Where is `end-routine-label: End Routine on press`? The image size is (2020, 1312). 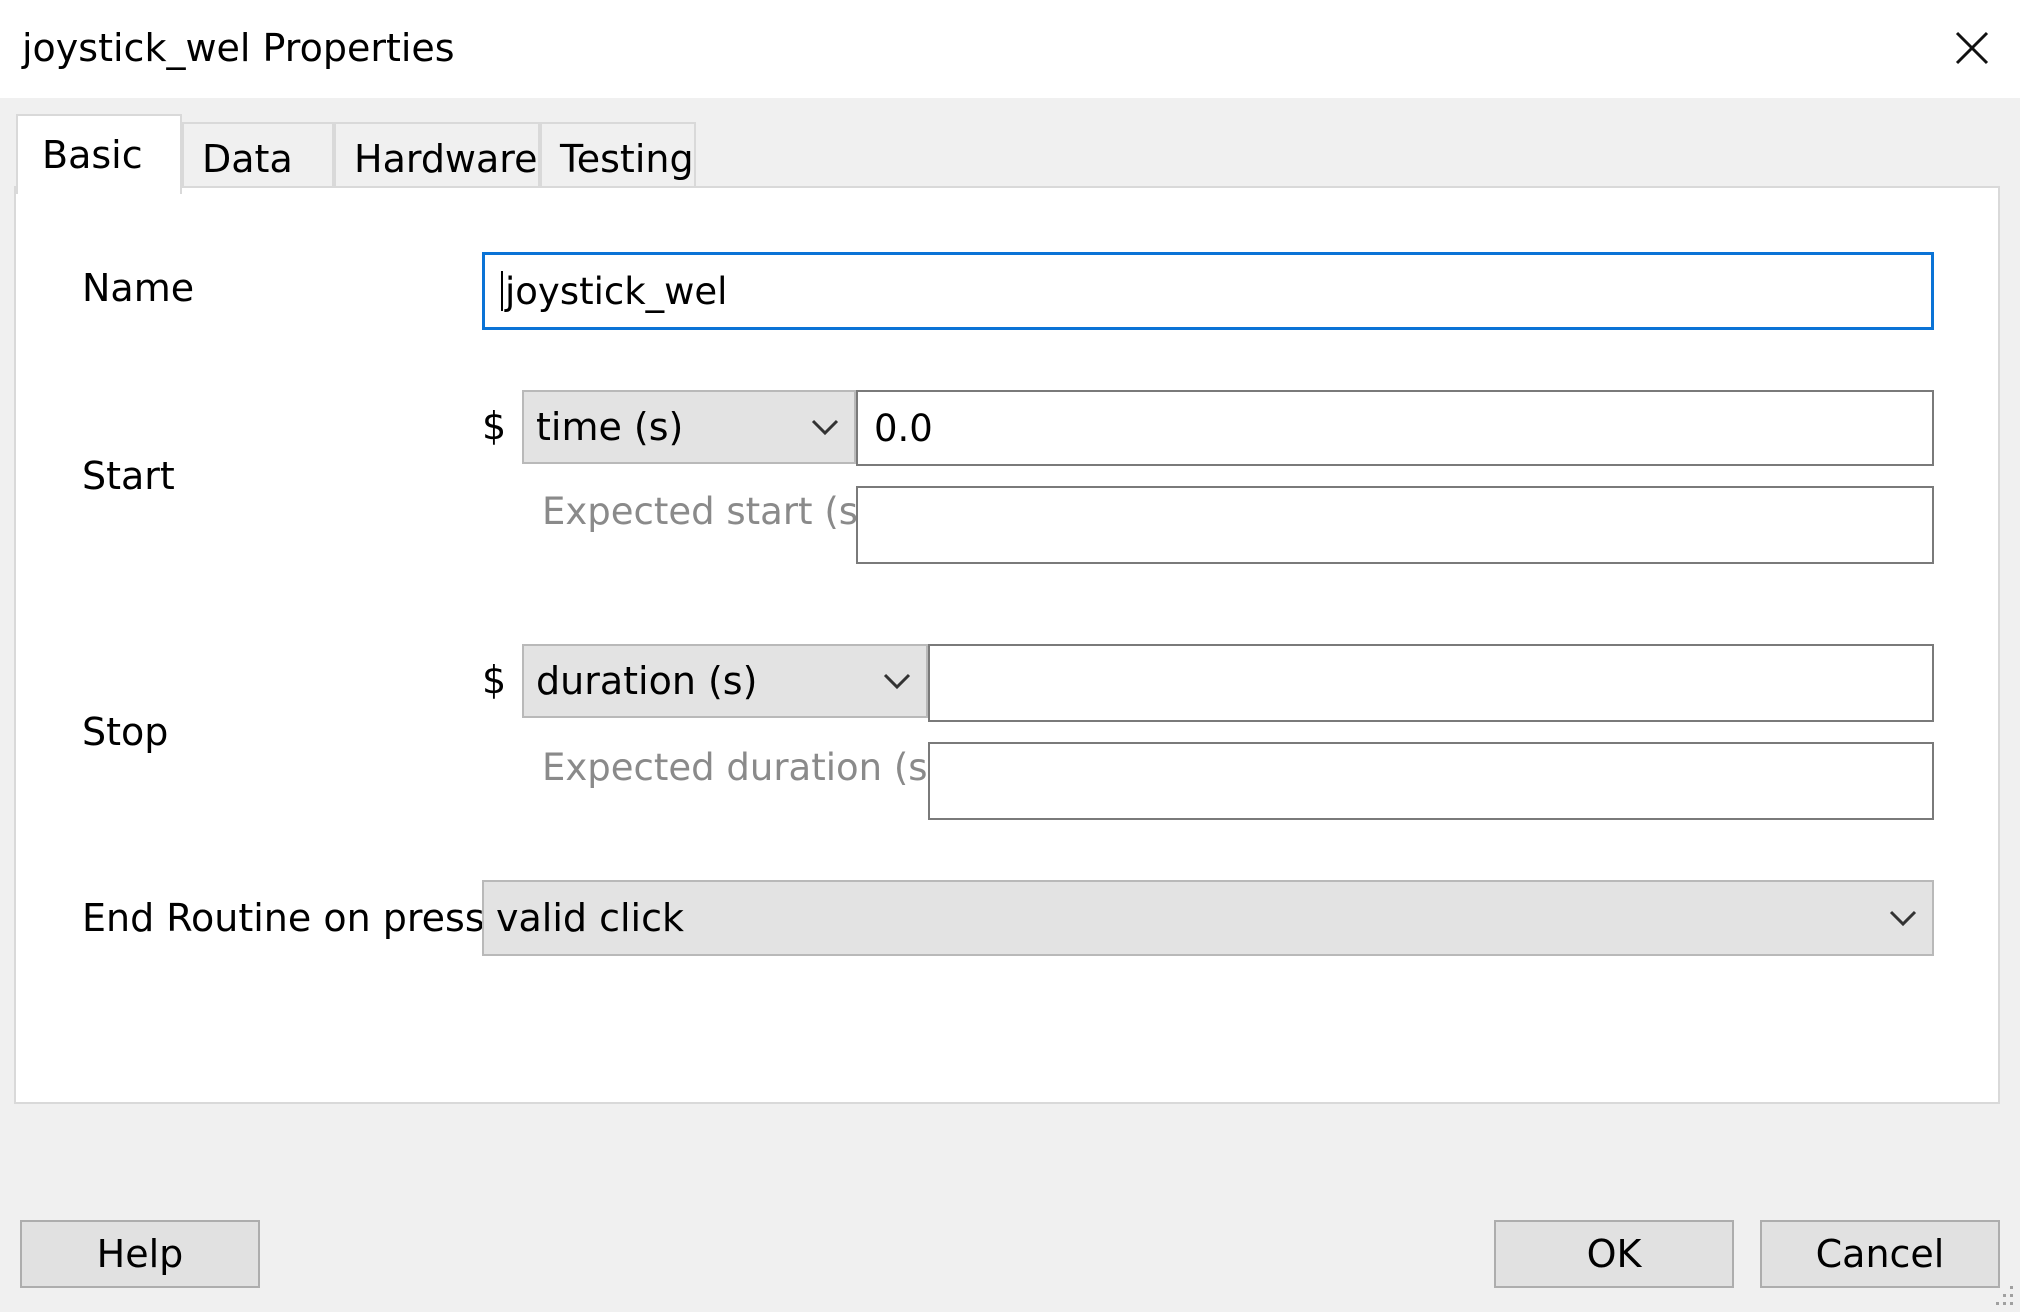 end-routine-label: End Routine on press is located at coordinates (283, 918).